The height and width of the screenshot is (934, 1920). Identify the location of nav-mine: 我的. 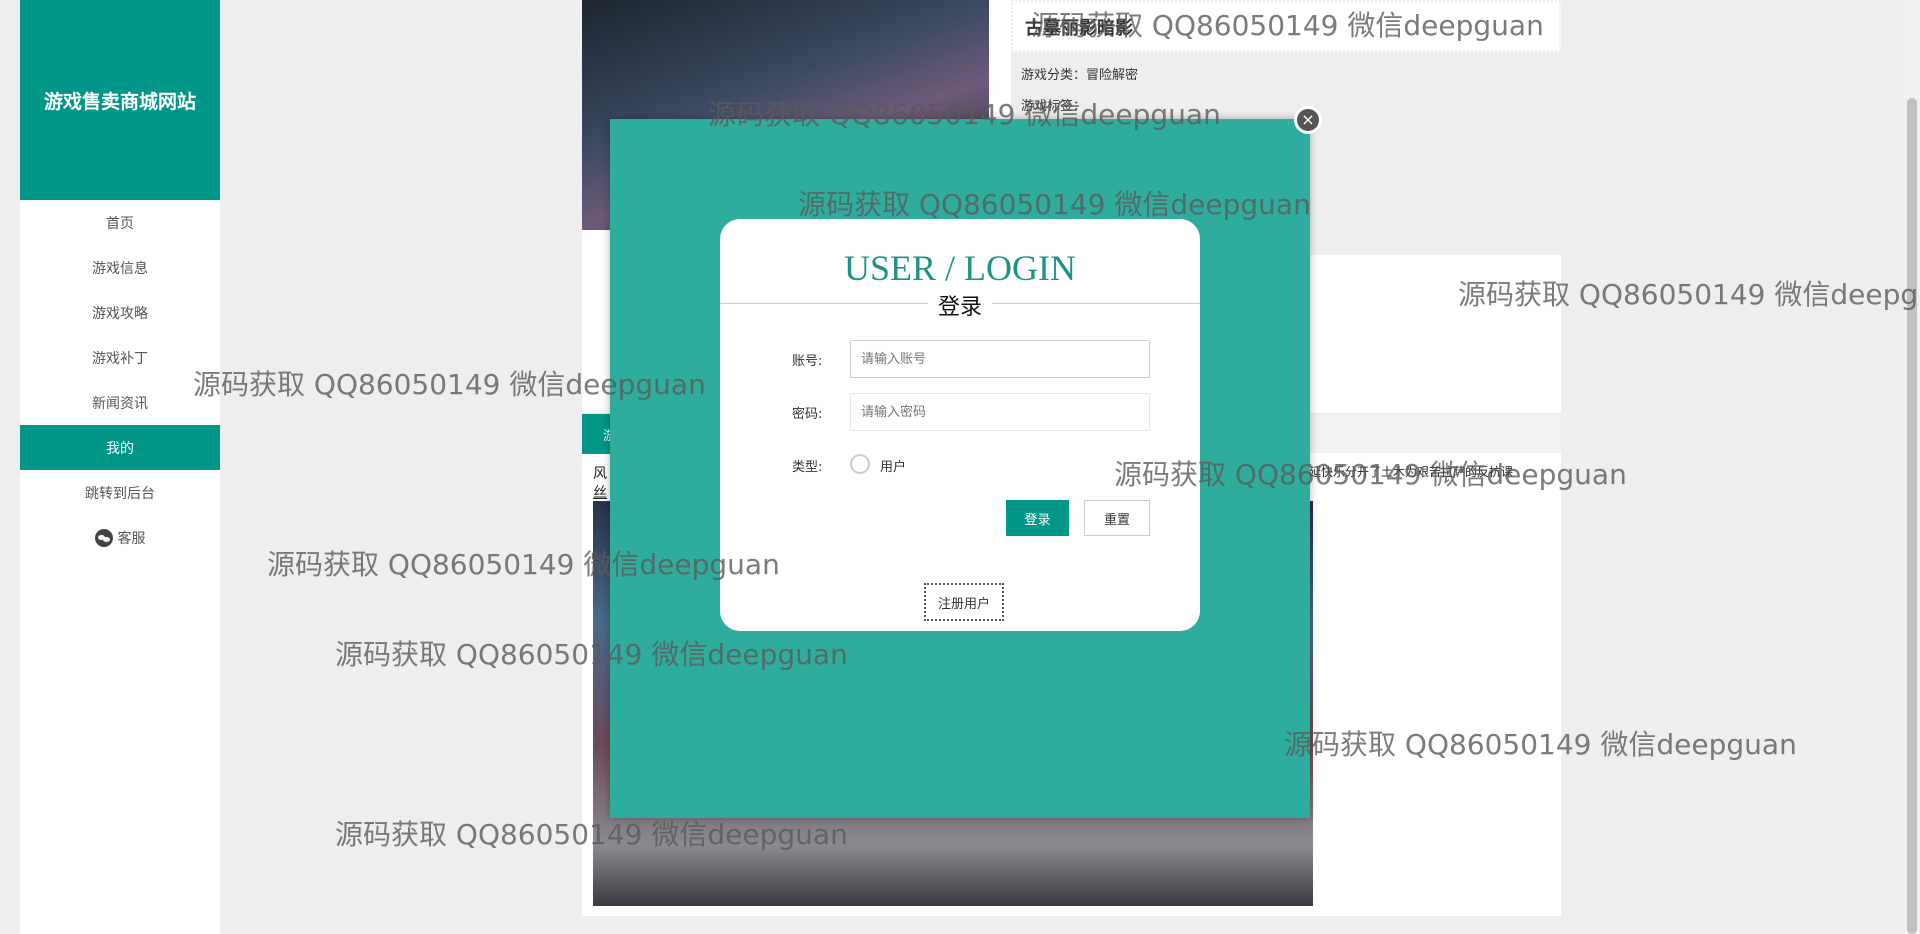
(120, 447).